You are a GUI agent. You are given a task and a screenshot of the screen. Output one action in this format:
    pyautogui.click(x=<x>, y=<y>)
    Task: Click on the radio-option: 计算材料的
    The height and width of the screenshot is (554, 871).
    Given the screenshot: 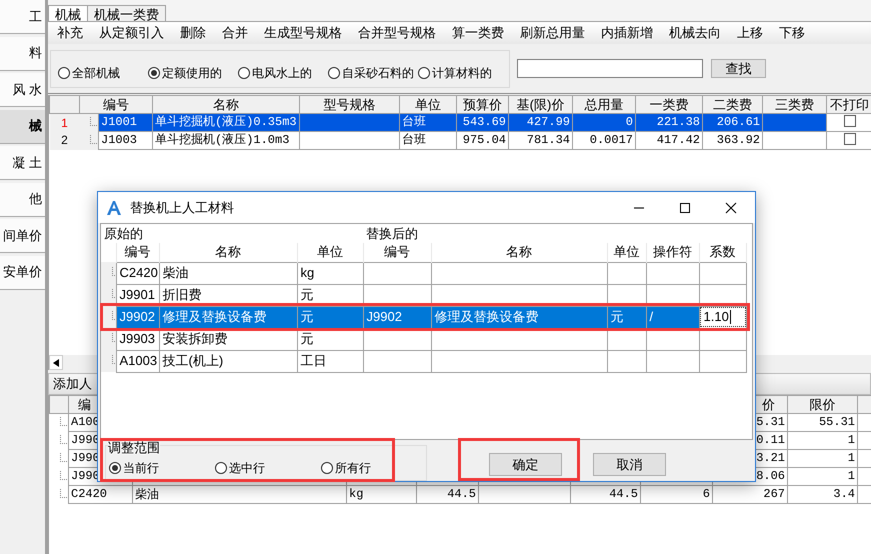 What is the action you would take?
    pyautogui.click(x=457, y=73)
    